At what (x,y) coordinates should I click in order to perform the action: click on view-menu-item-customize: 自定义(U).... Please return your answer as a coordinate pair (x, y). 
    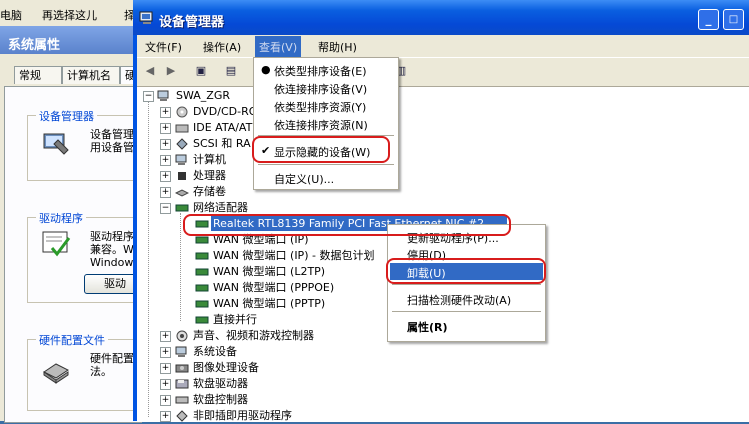
    Looking at the image, I should click on (304, 179).